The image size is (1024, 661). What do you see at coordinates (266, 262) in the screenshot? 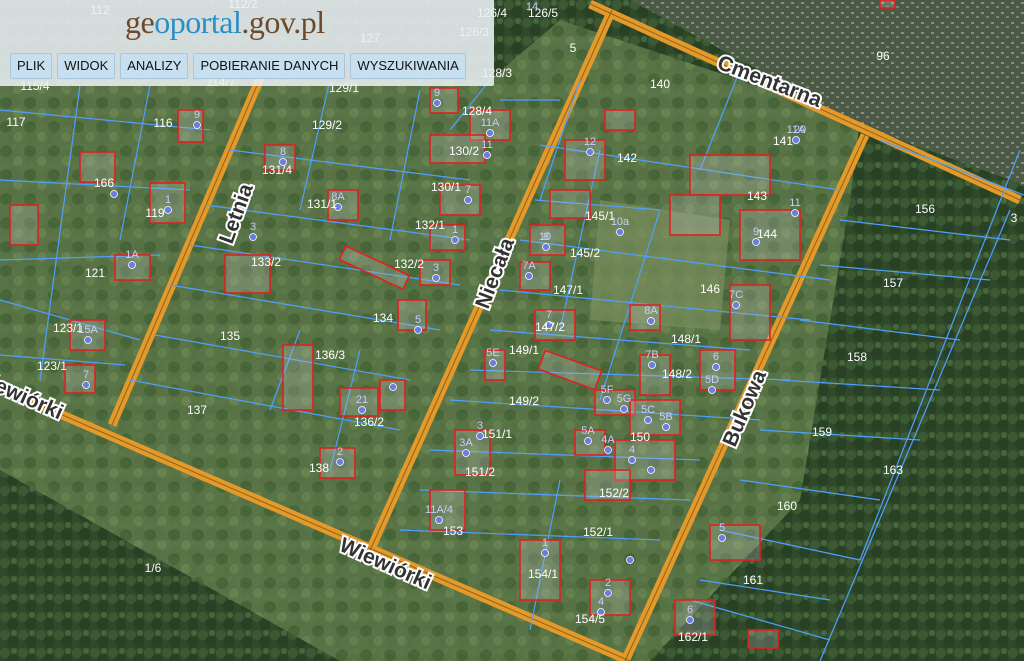
I see `parcel-number: 133/2` at bounding box center [266, 262].